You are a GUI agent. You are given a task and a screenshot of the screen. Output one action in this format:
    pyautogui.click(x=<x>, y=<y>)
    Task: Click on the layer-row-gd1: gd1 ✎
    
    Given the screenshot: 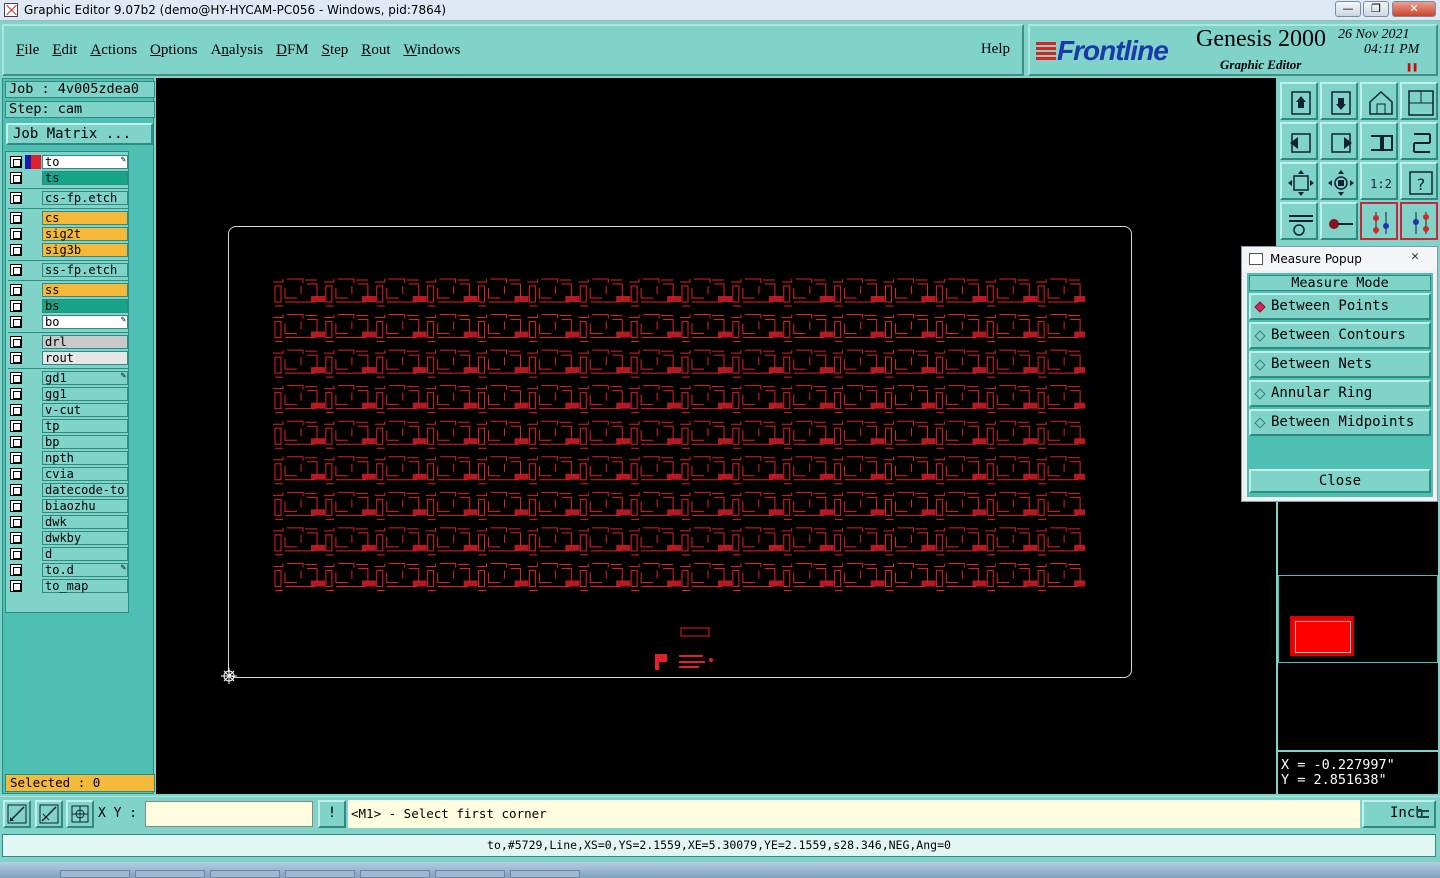 What is the action you would take?
    pyautogui.click(x=68, y=378)
    